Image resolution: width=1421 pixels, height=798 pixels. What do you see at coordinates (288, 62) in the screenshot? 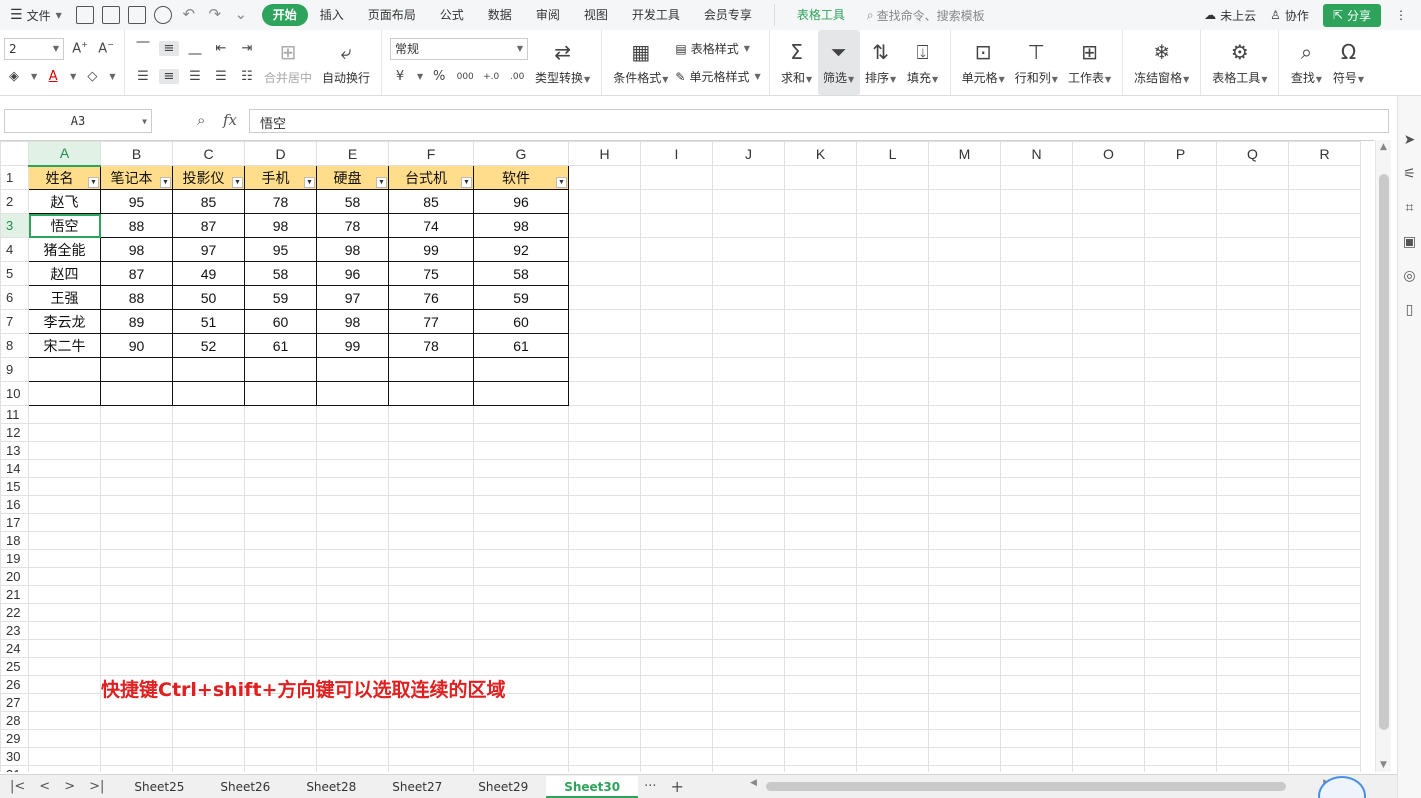
I see `merge-center-button: ⊞ 合并居中` at bounding box center [288, 62].